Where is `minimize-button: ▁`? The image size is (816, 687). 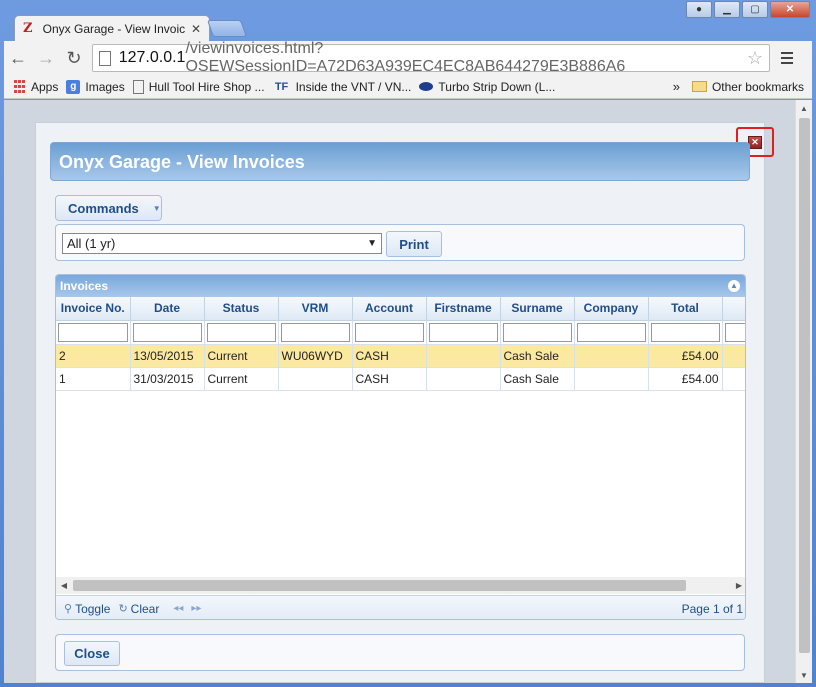 minimize-button: ▁ is located at coordinates (727, 9).